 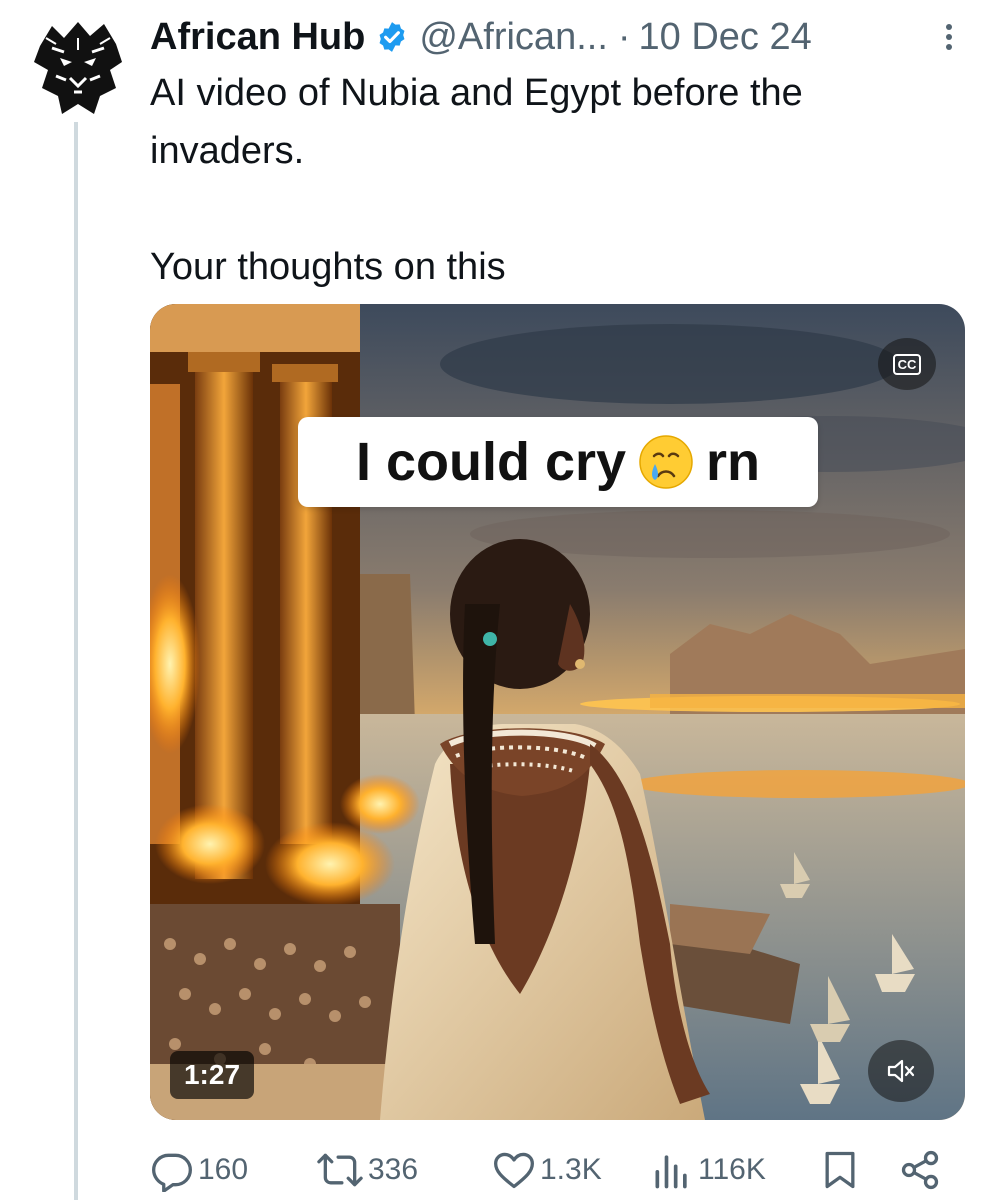 I want to click on tweet-date: 10 Dec 24, so click(x=725, y=37).